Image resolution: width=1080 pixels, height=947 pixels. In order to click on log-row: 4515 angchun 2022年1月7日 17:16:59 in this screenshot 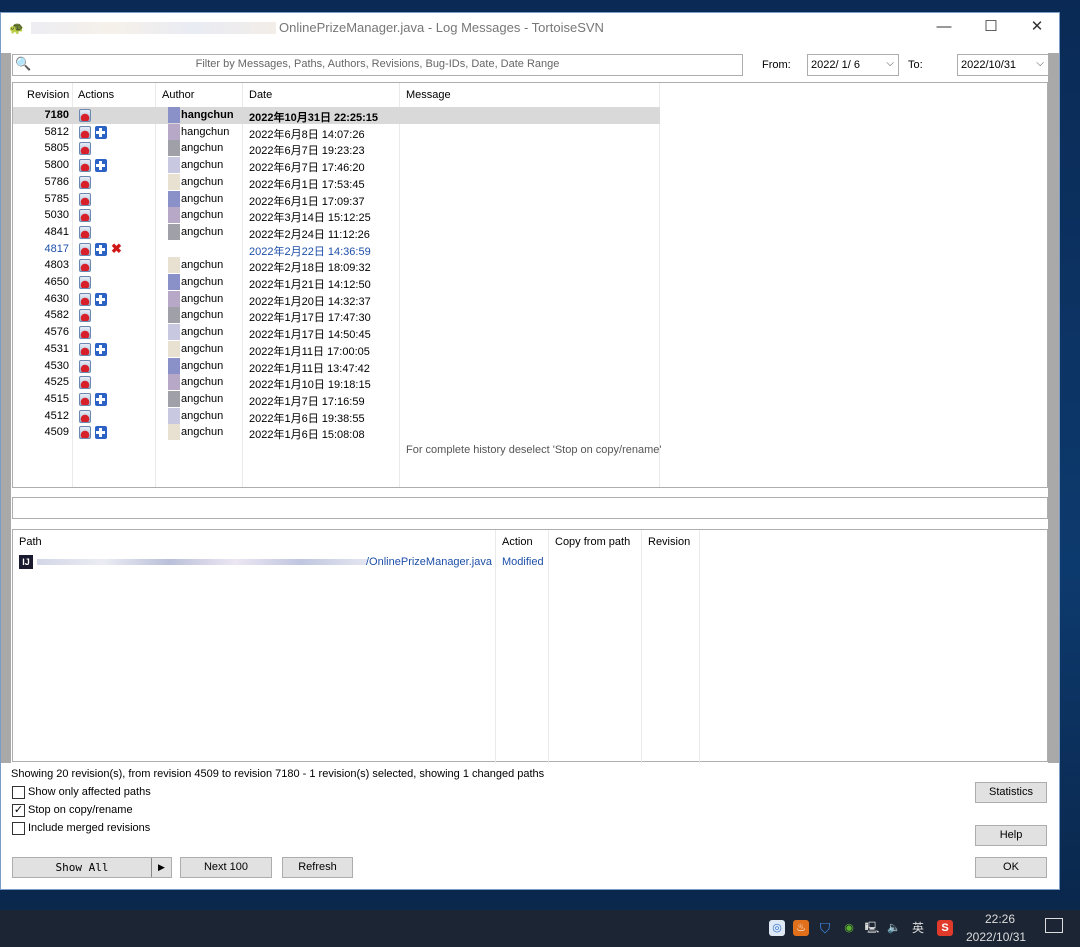, I will do `click(336, 399)`.